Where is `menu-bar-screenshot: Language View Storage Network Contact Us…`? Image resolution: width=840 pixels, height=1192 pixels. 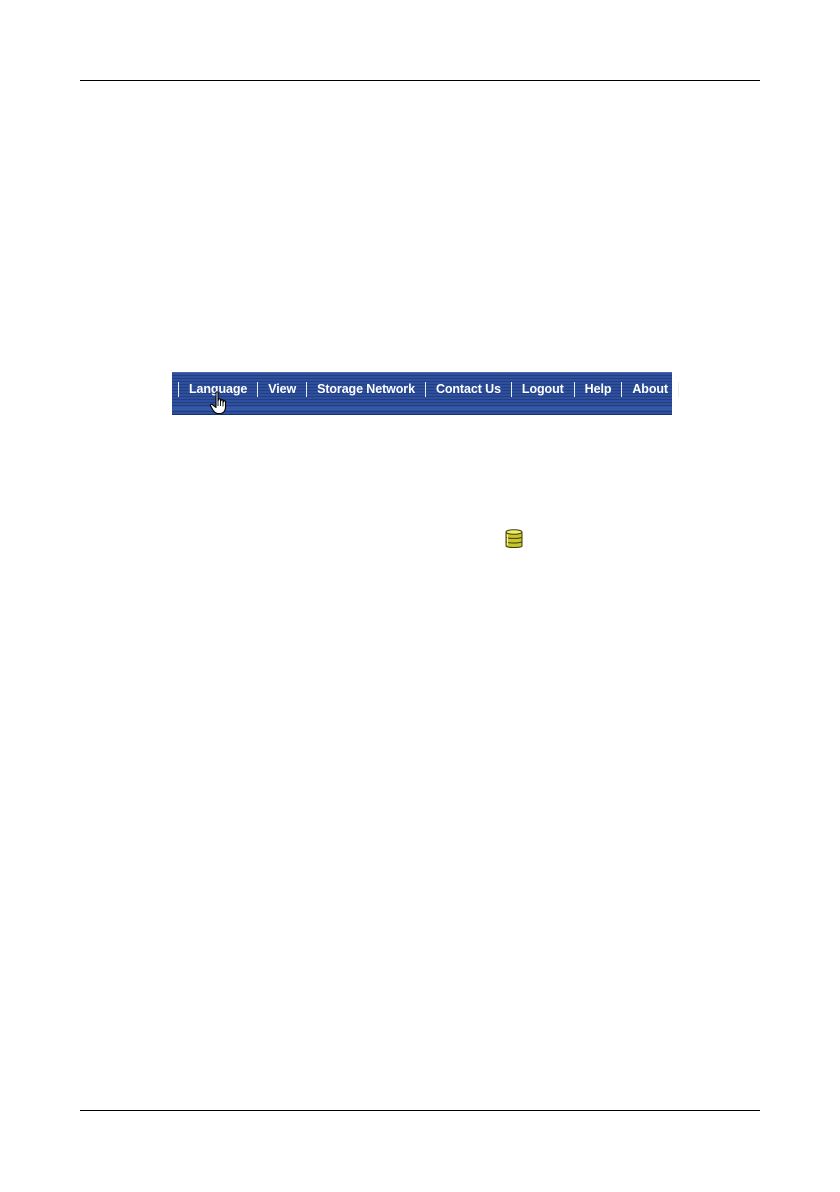 menu-bar-screenshot: Language View Storage Network Contact Us… is located at coordinates (425, 393).